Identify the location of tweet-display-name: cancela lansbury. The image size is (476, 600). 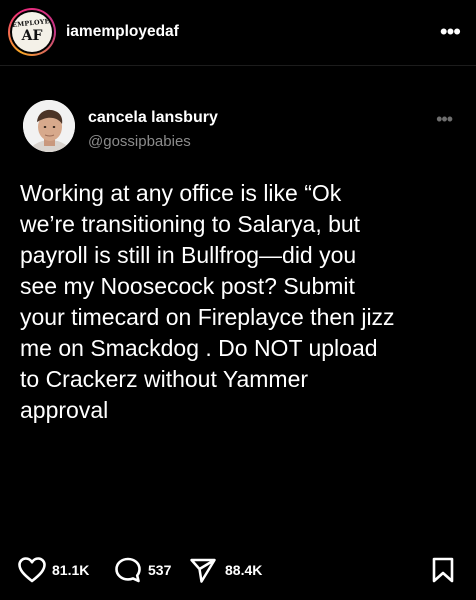
(153, 118).